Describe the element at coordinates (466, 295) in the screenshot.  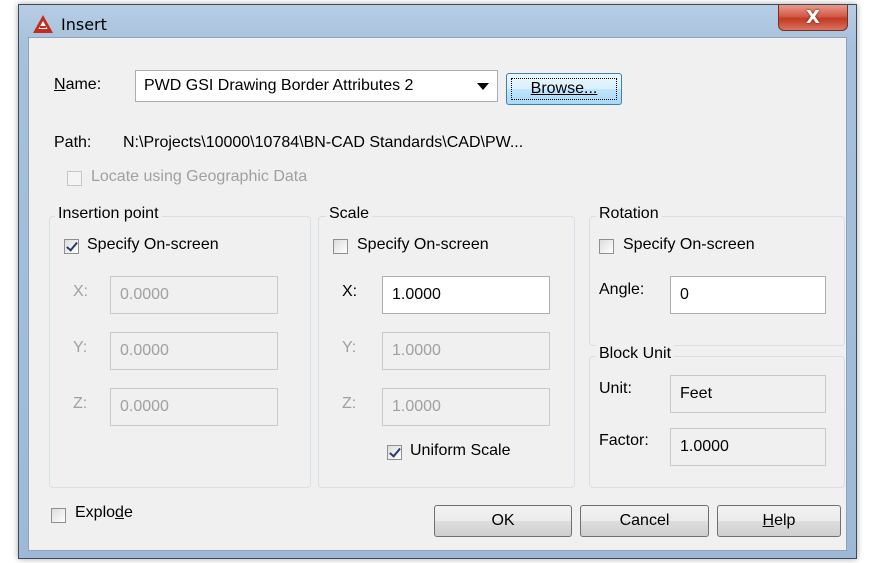
I see `scale-x-field: 1.0000` at that location.